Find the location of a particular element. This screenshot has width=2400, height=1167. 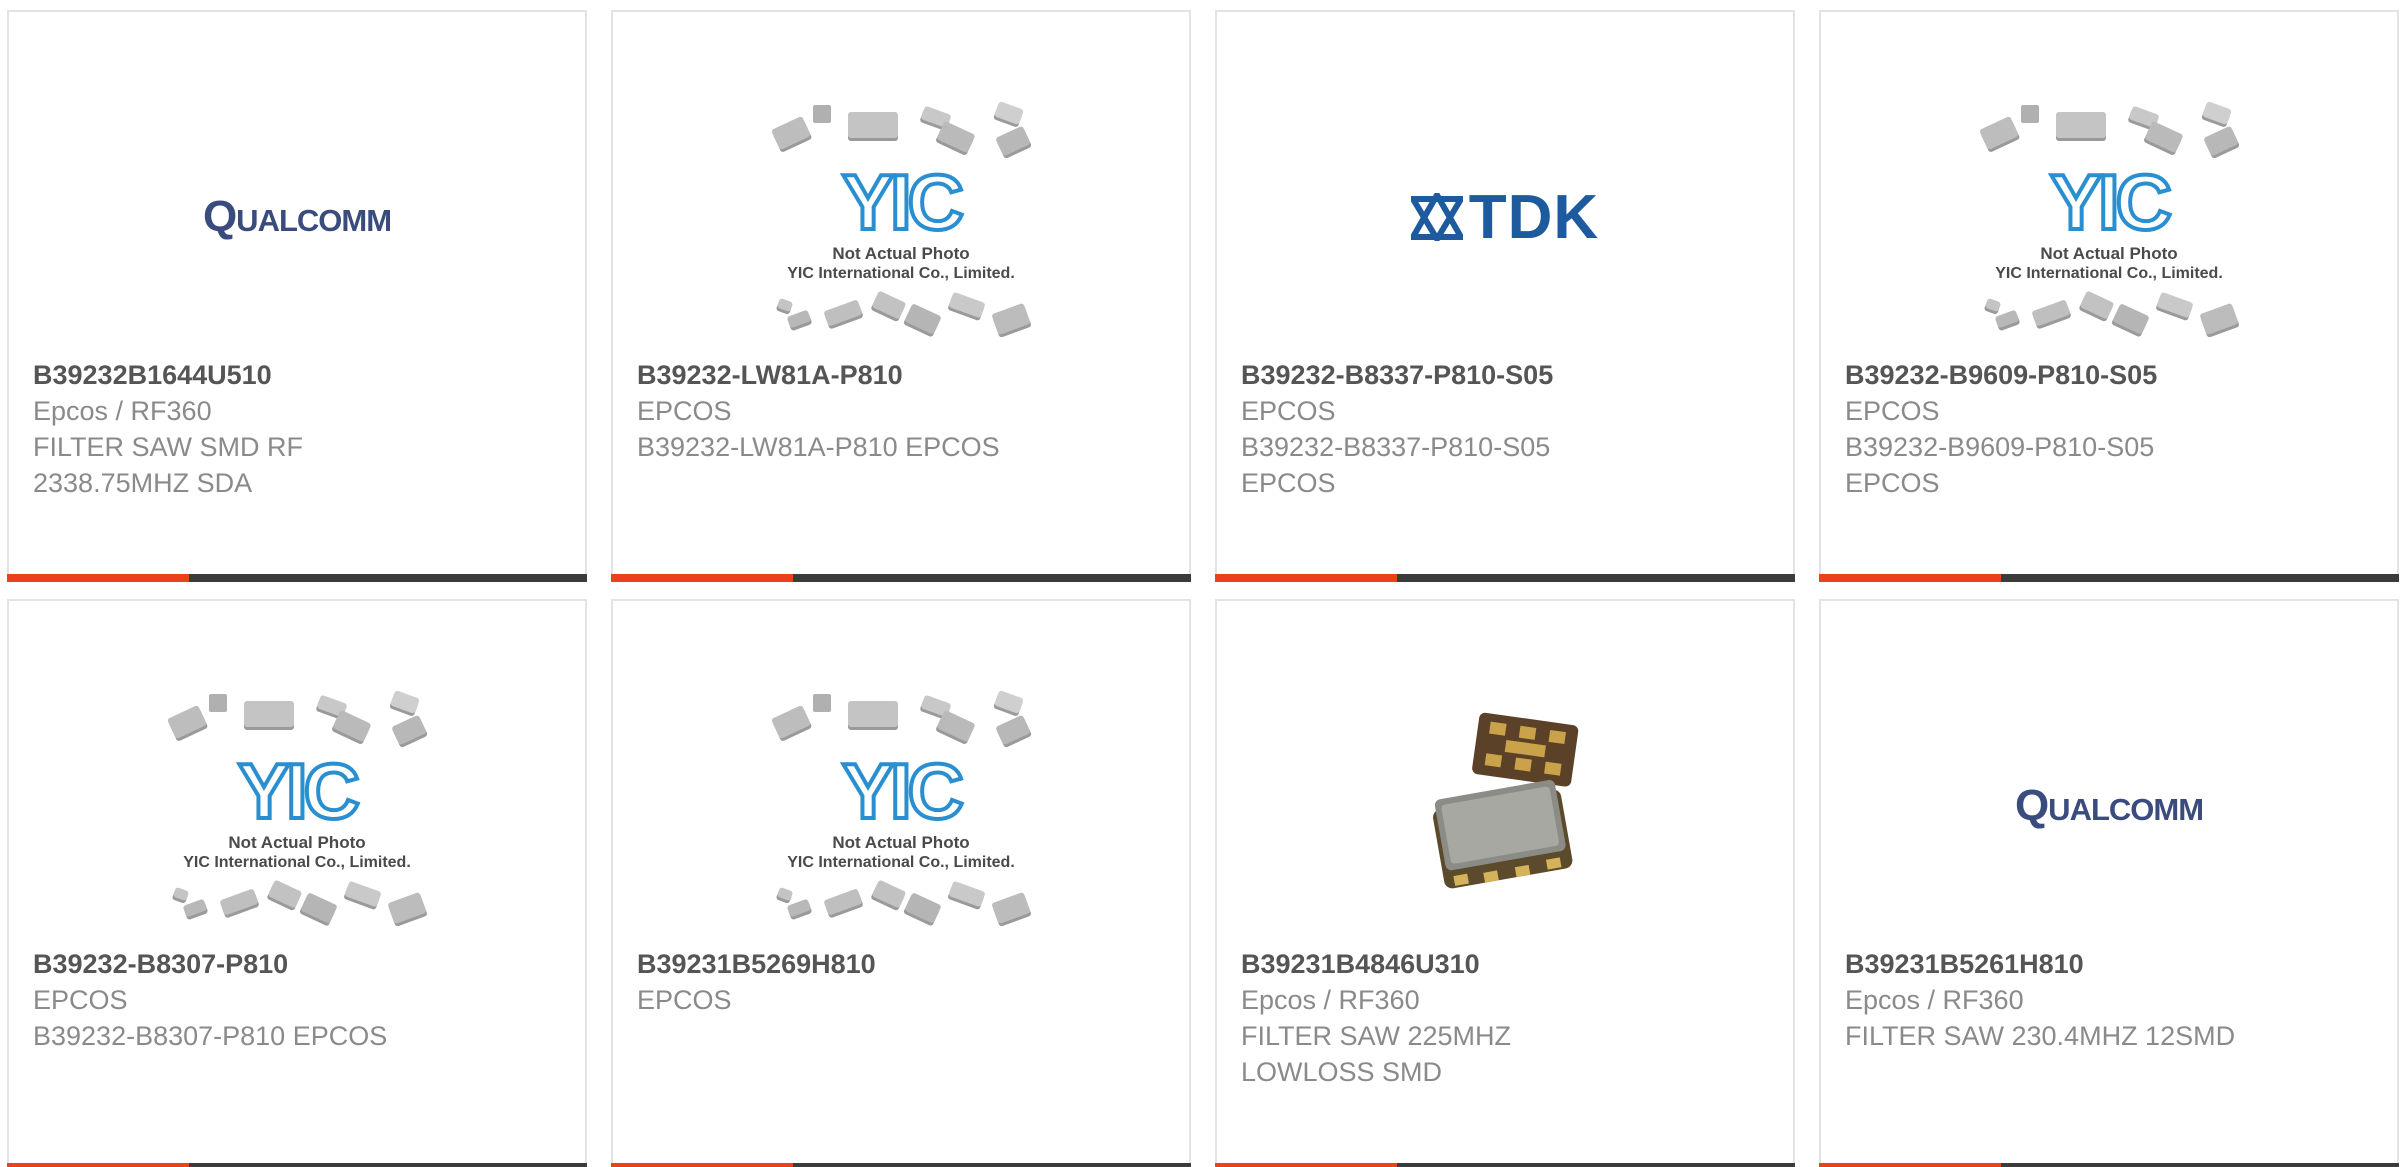

part-number: B39231B5261H810 is located at coordinates (2111, 964).